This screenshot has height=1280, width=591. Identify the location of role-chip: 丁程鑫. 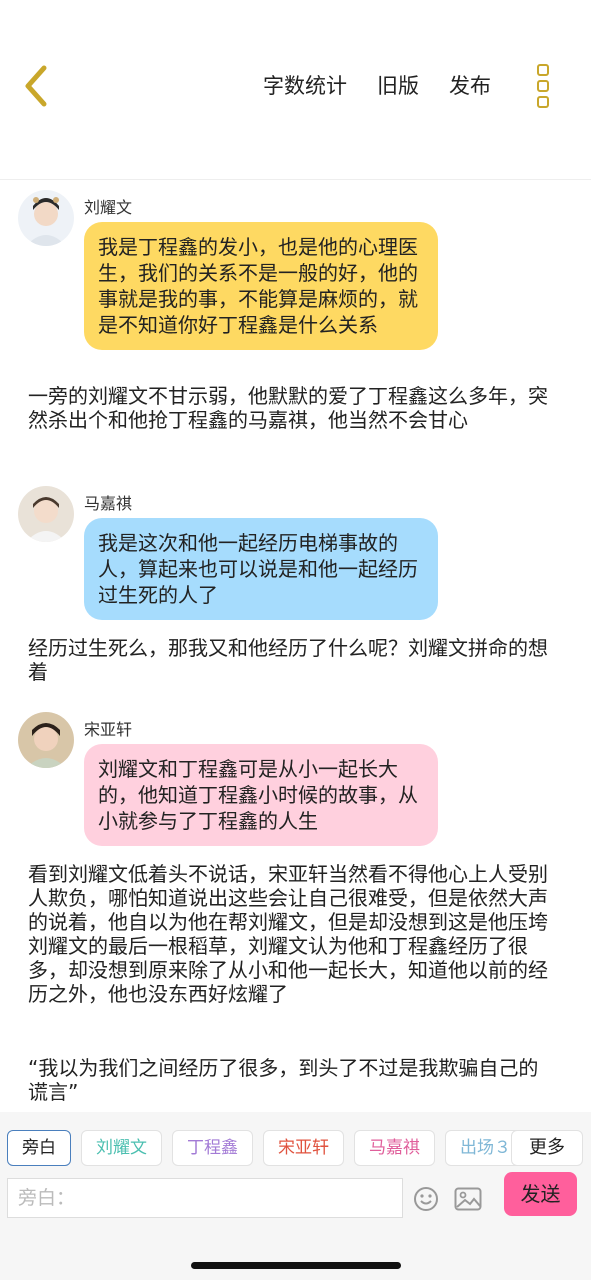
(212, 1148).